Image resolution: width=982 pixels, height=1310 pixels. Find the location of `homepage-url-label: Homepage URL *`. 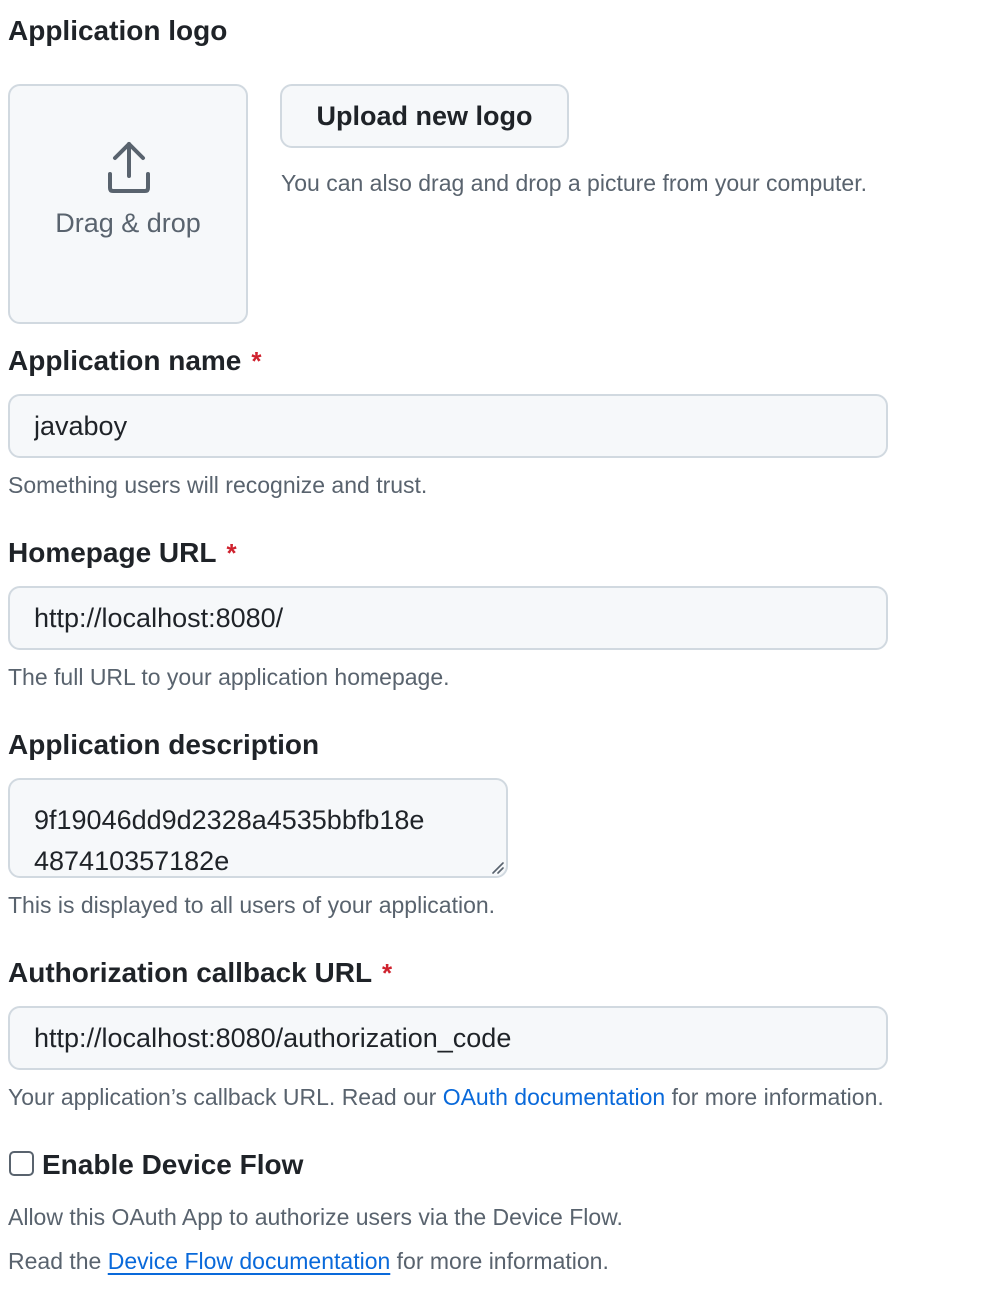

homepage-url-label: Homepage URL * is located at coordinates (122, 553).